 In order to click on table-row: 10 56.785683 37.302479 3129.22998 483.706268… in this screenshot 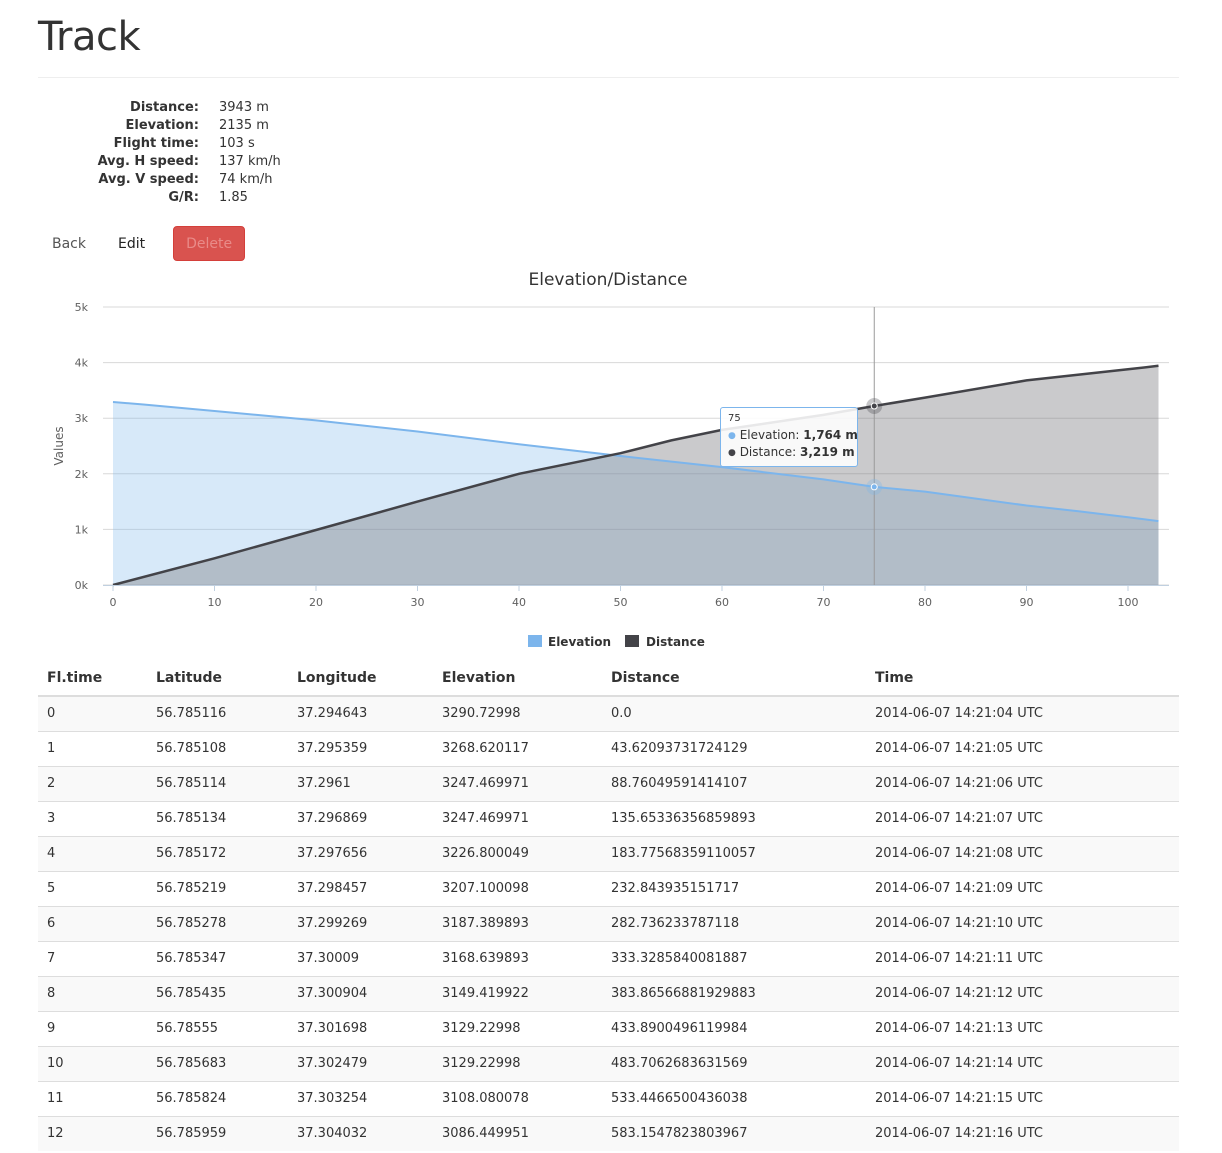, I will do `click(608, 1063)`.